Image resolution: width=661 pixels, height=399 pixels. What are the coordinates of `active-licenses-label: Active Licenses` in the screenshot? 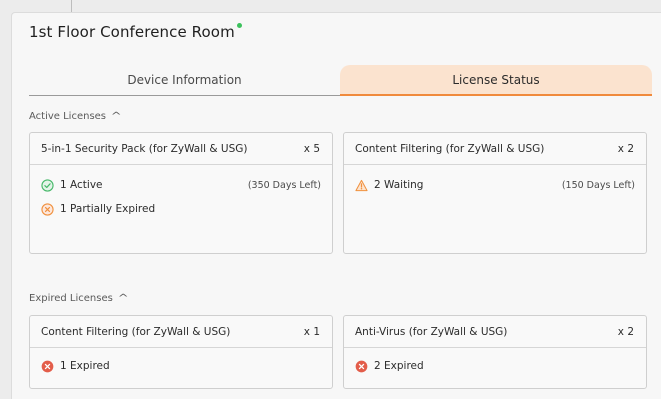 It's located at (68, 116).